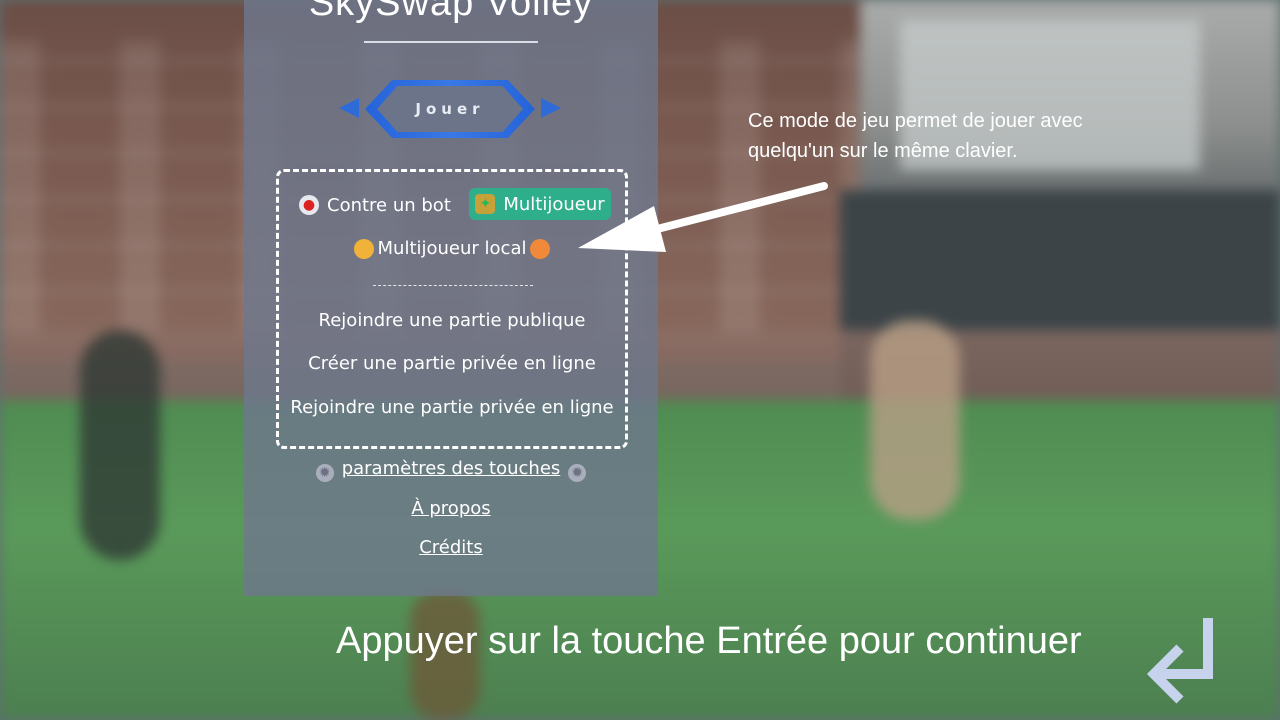  I want to click on about-link: À propos, so click(451, 508).